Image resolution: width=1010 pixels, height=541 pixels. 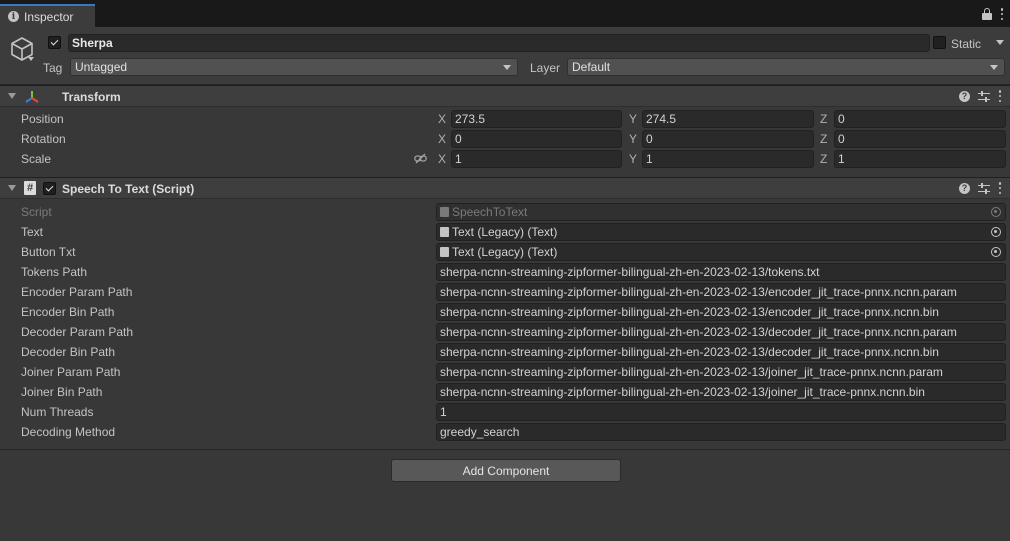 I want to click on num-threads-row: Num Threads 1, so click(x=505, y=412).